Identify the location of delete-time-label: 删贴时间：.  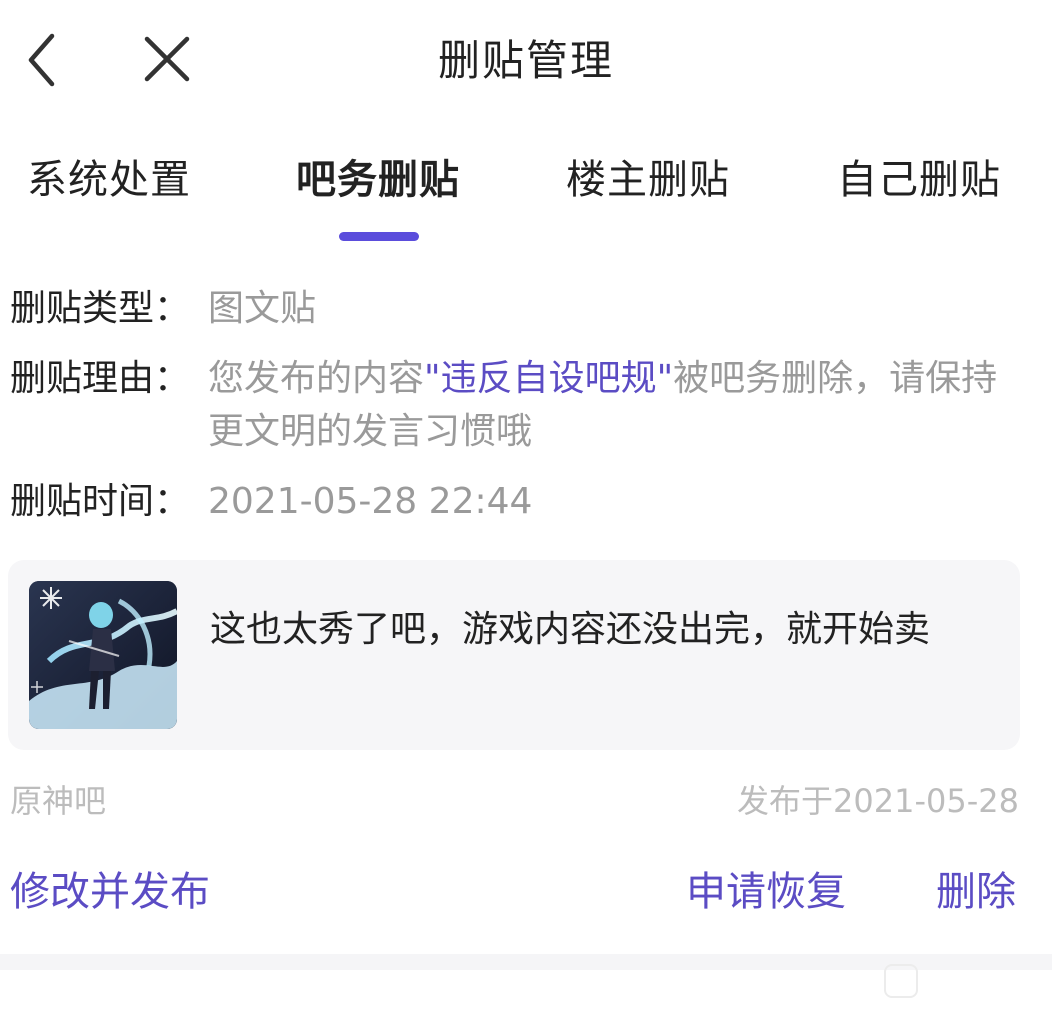
(100, 501).